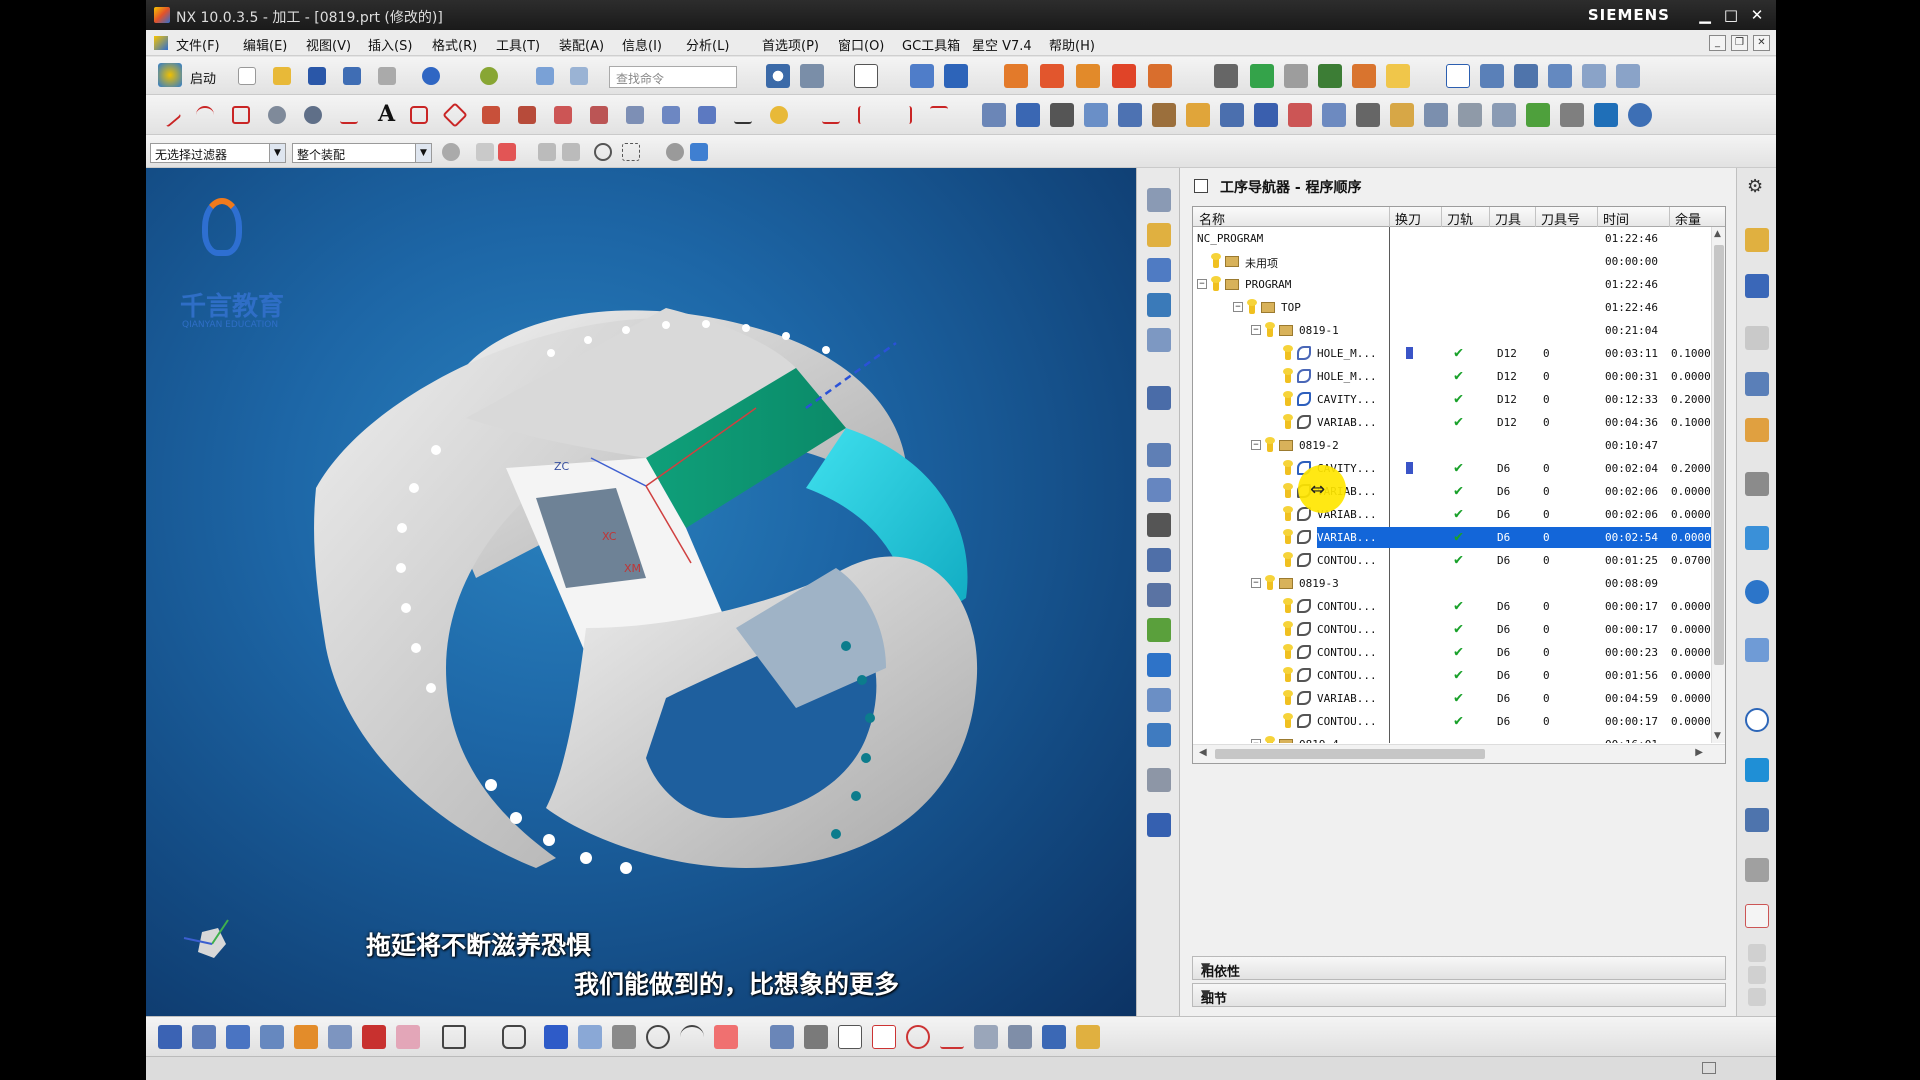 The width and height of the screenshot is (1920, 1080). I want to click on clock-icon, so click(1757, 720).